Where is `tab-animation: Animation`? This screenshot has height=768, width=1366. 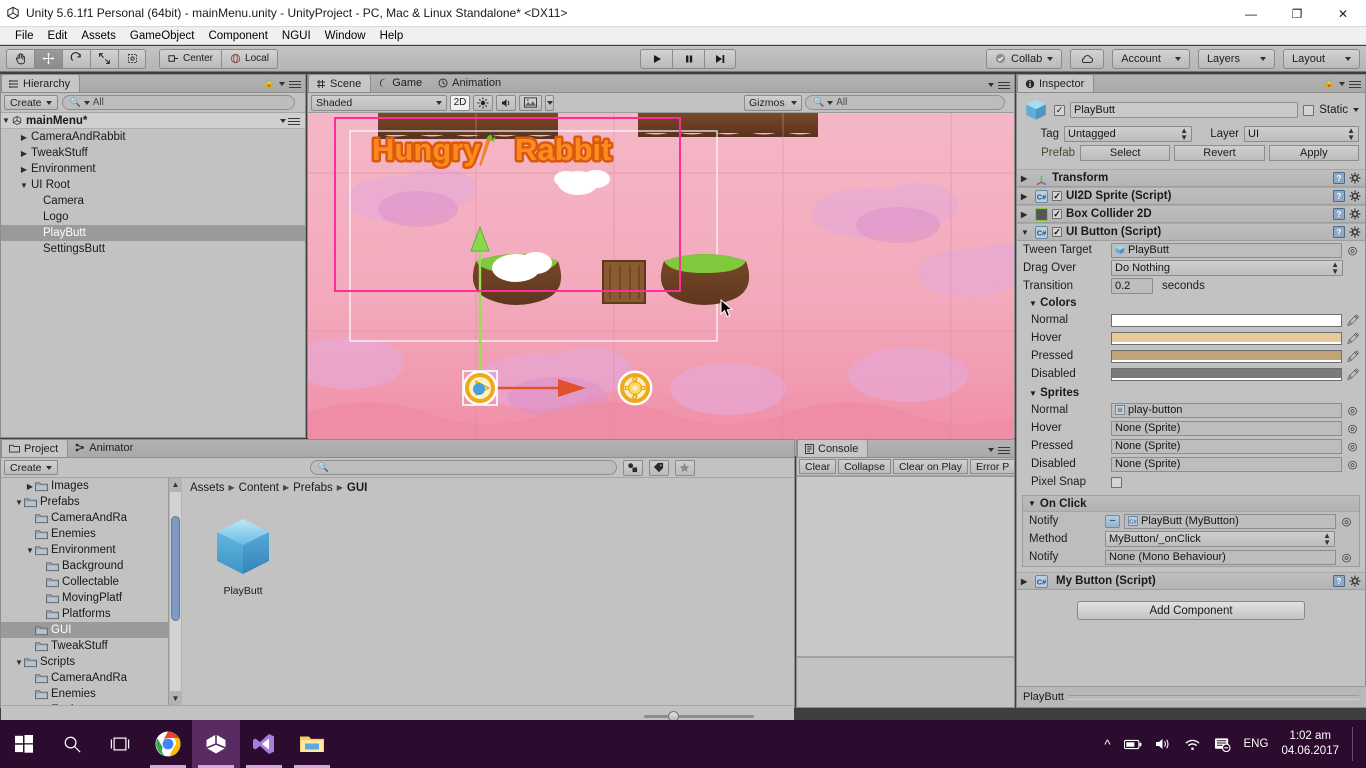 tab-animation: Animation is located at coordinates (470, 83).